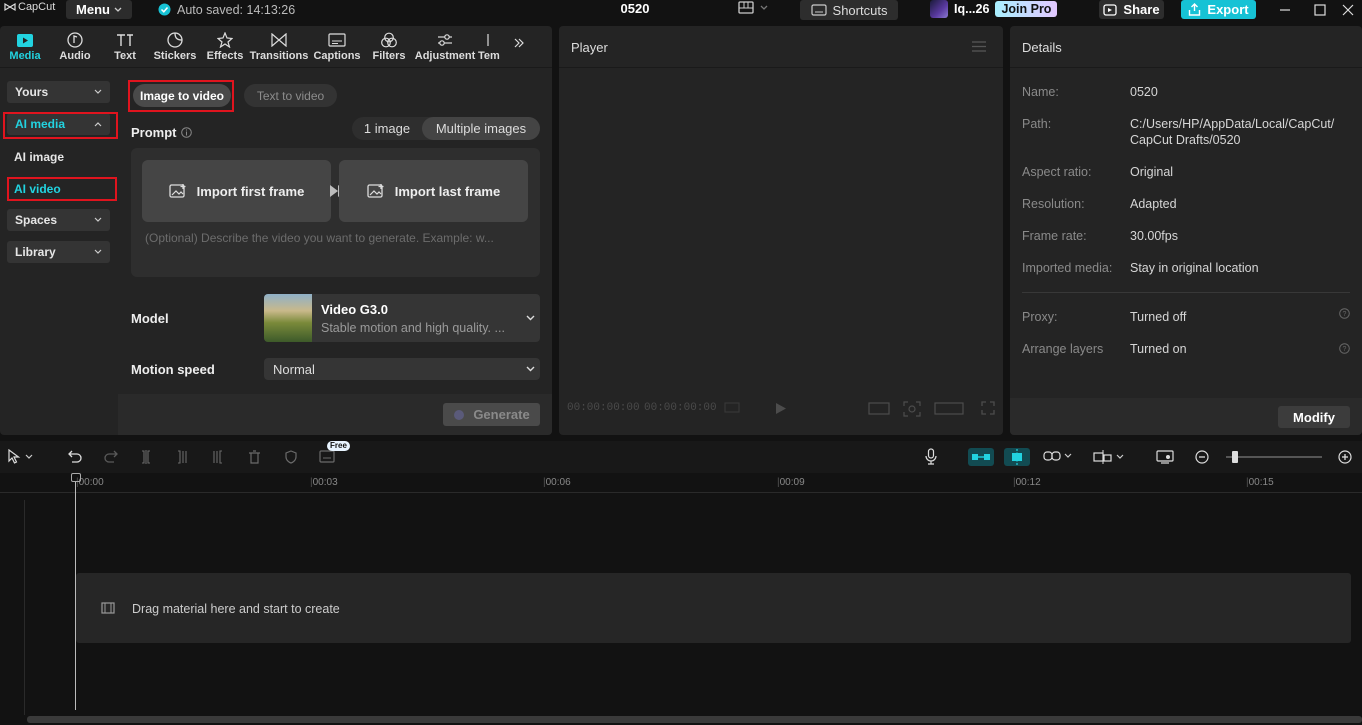  Describe the element at coordinates (519, 46) in the screenshot. I see `more-tabs-button` at that location.